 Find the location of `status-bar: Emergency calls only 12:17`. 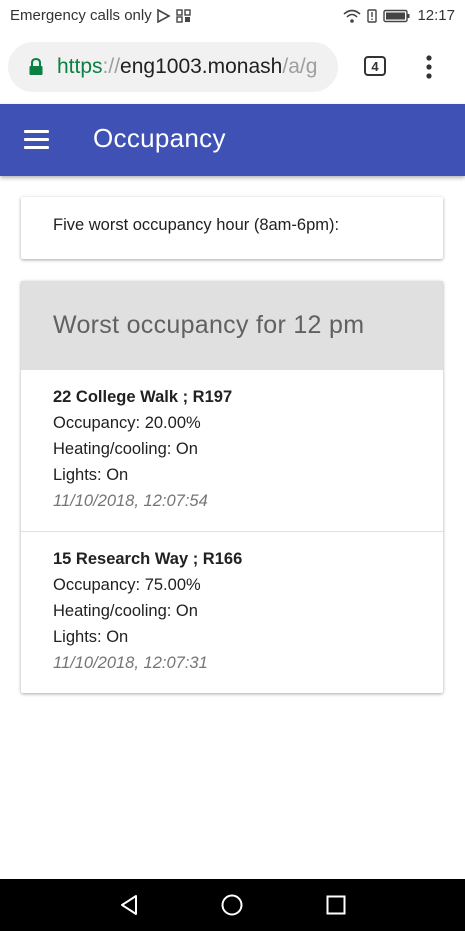

status-bar: Emergency calls only 12:17 is located at coordinates (232, 16).